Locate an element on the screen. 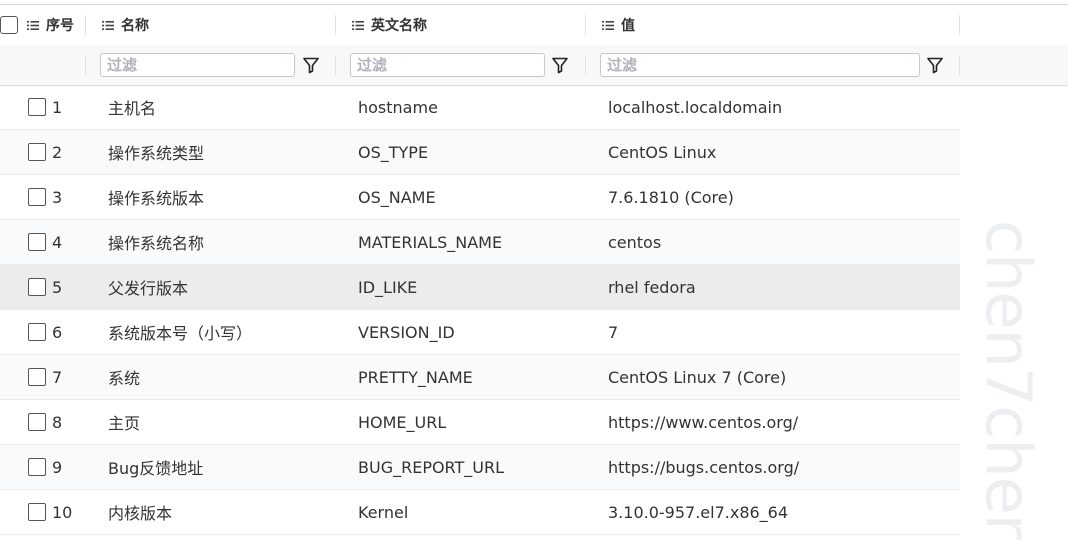  row-en-name: ID_LIKE is located at coordinates (388, 287).